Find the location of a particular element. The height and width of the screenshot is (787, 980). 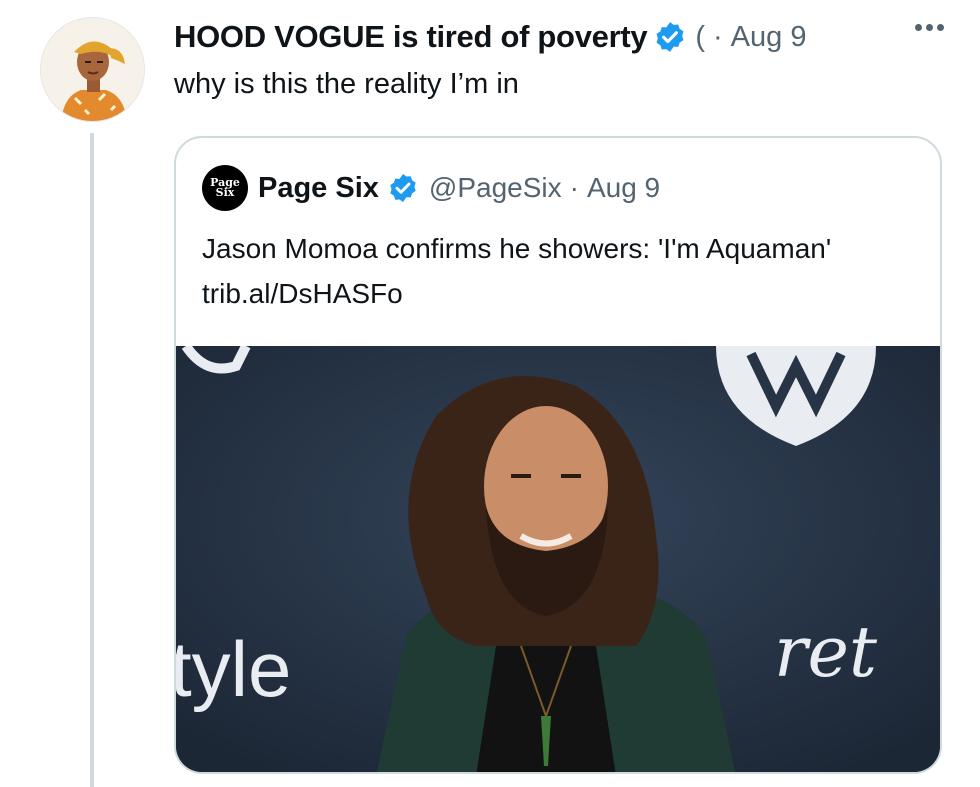

quoted-tweet-header: Page Six Page Six @PageSix · Aug 9 is located at coordinates (431, 188).